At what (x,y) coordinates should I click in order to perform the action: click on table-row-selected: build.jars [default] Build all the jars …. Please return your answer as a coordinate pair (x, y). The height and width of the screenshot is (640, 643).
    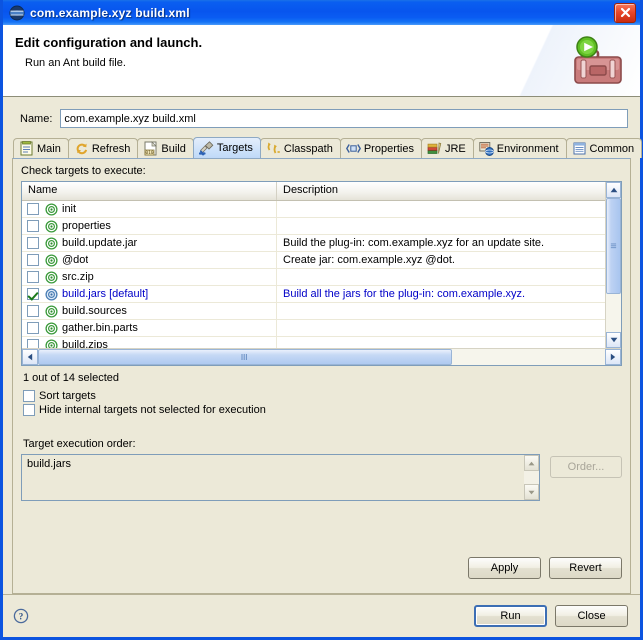
    Looking at the image, I should click on (313, 294).